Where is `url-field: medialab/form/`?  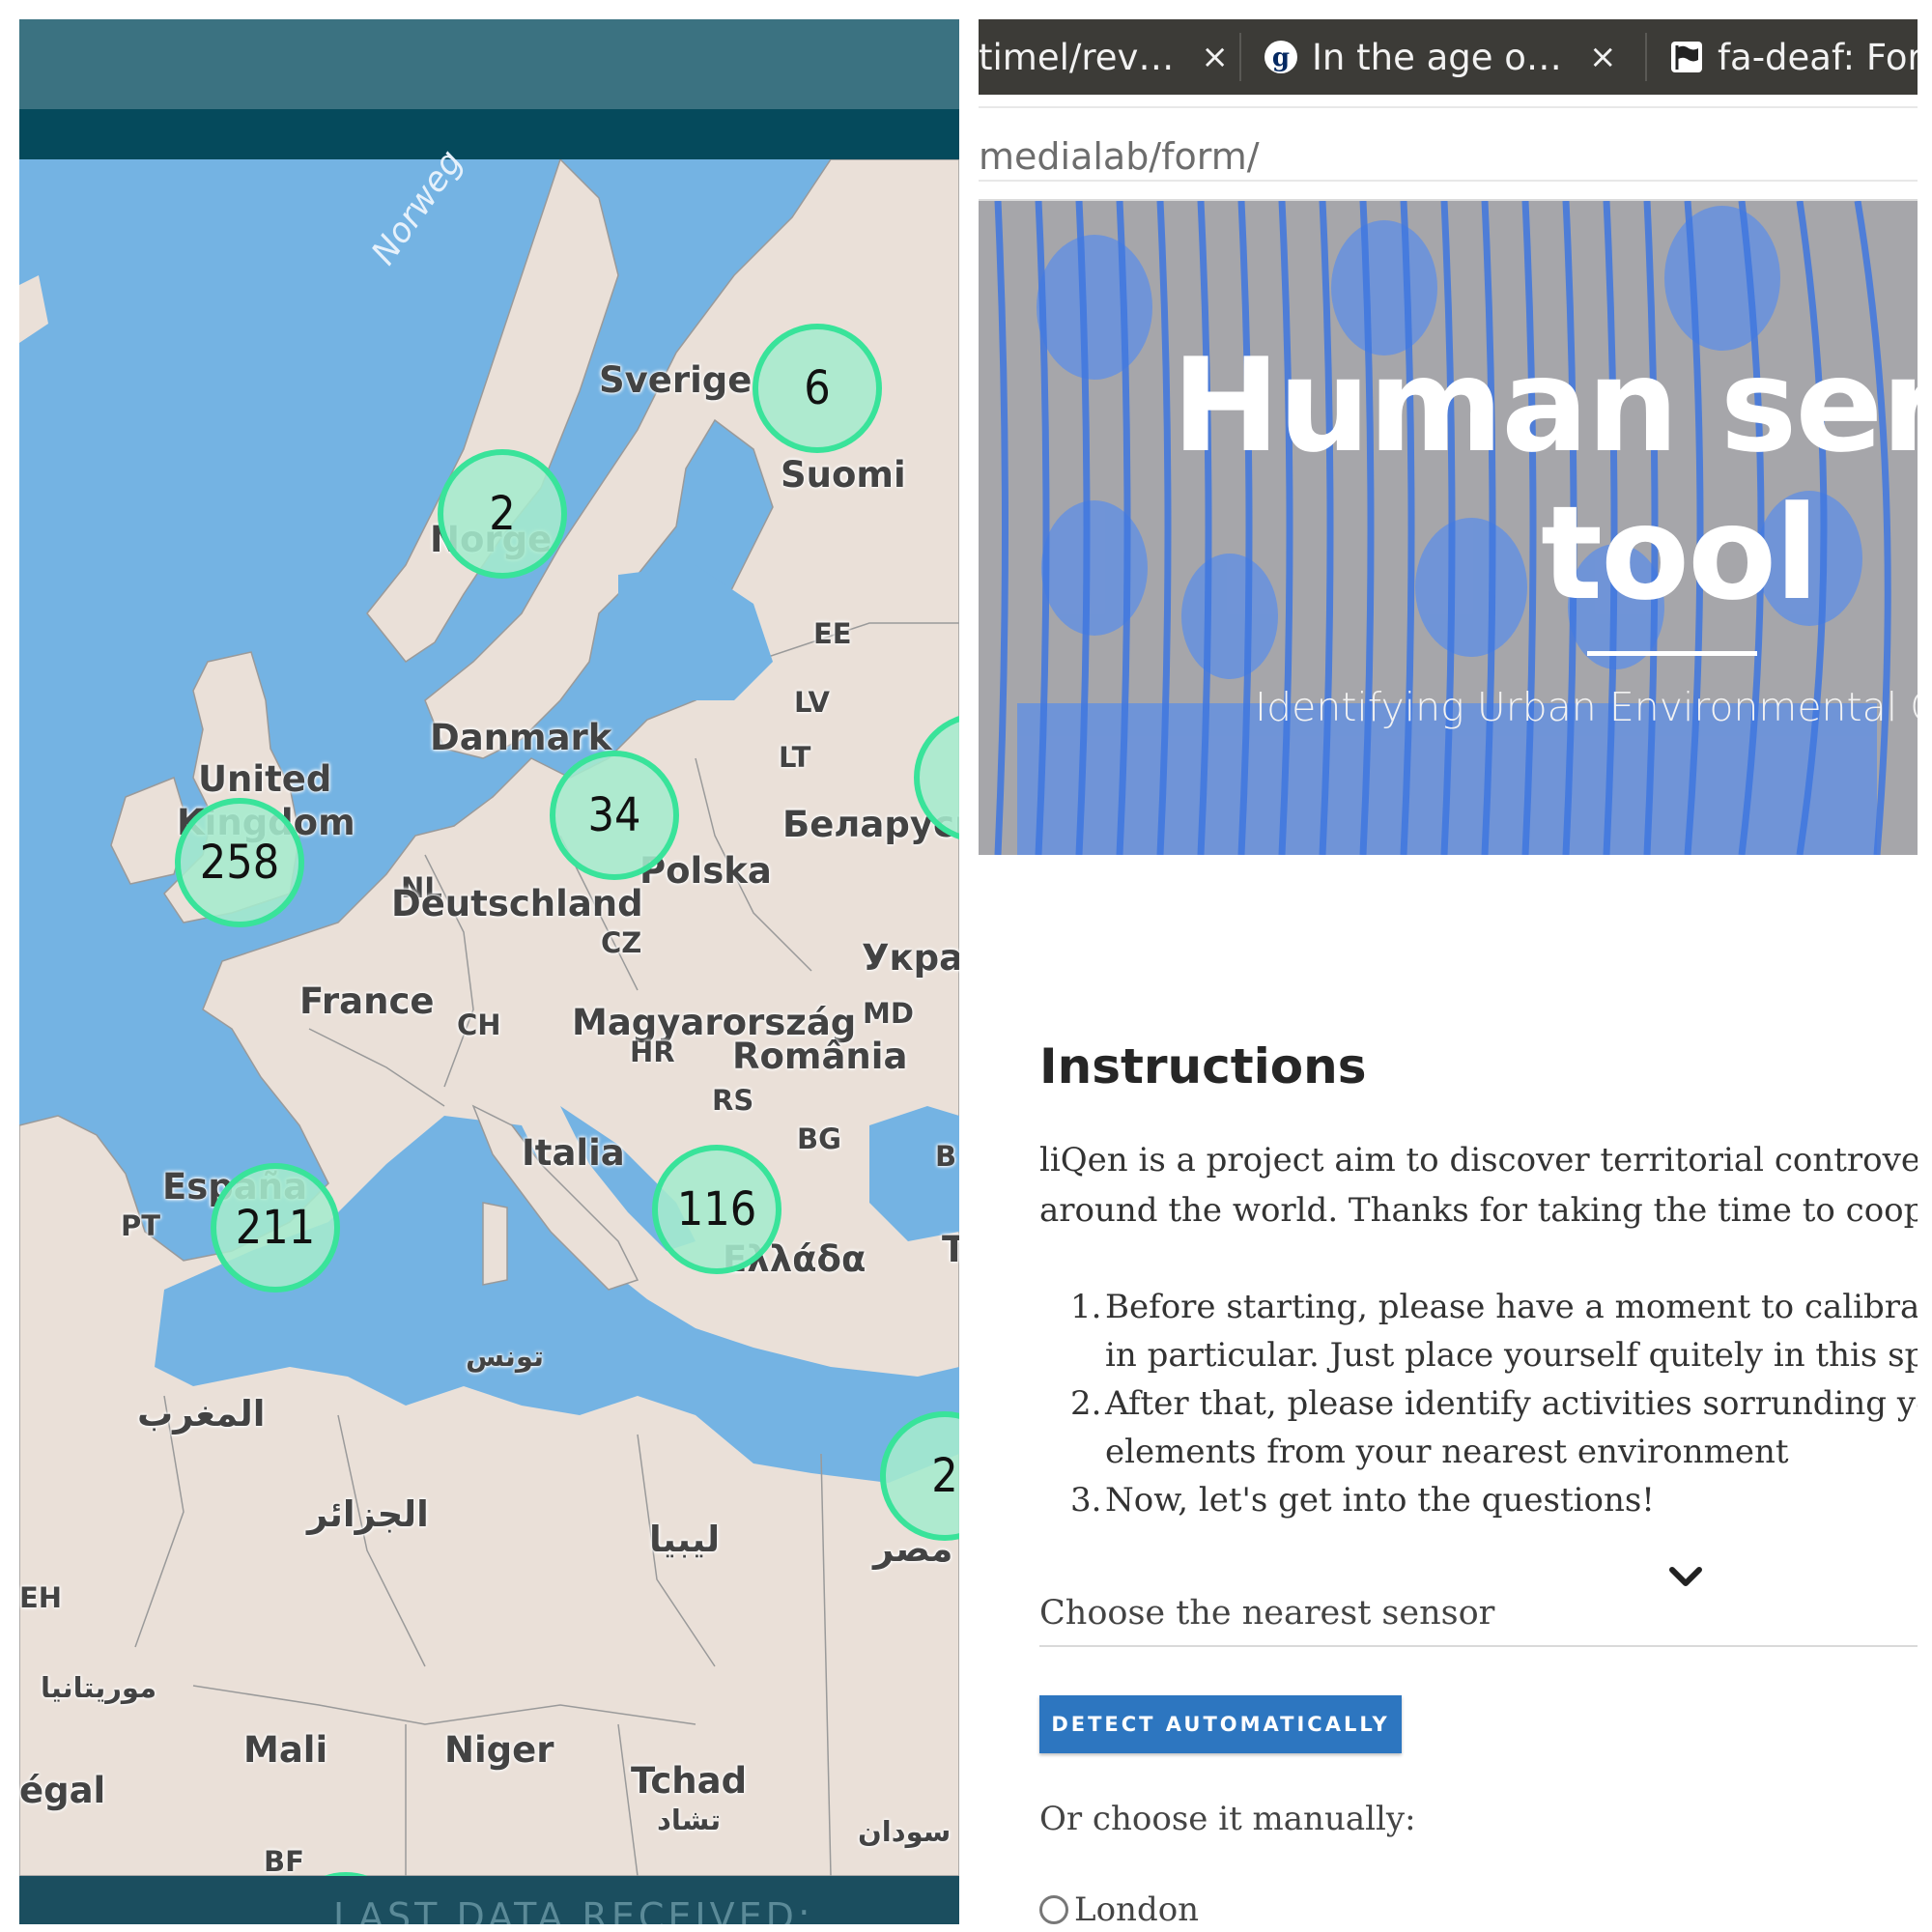
url-field: medialab/form/ is located at coordinates (1448, 144).